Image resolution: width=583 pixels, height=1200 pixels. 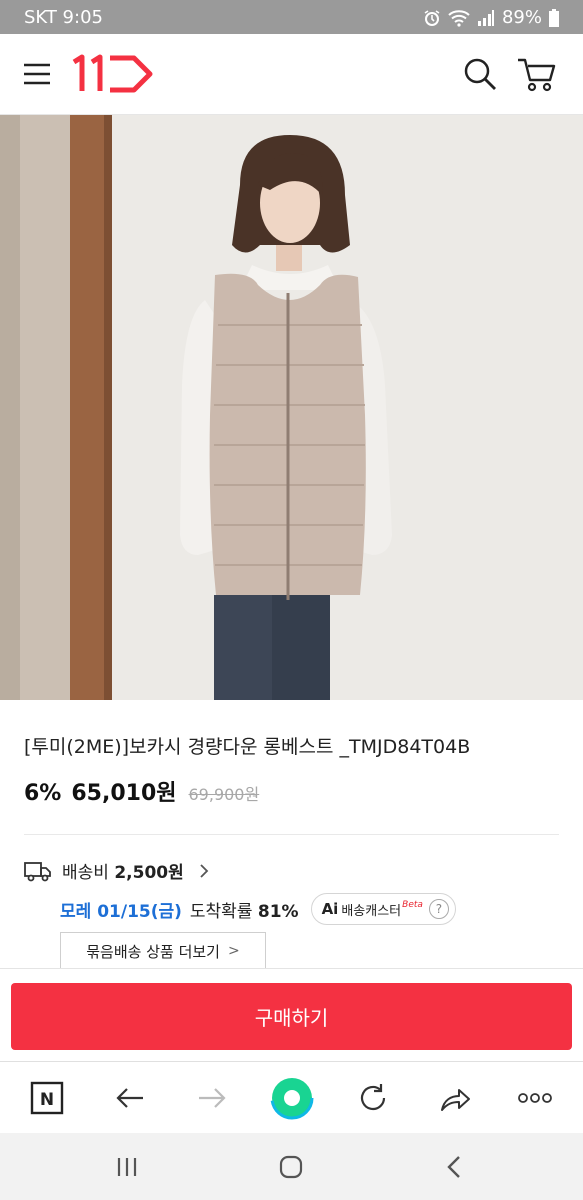 I want to click on ai-caster-label: 배송캐스터, so click(x=371, y=911).